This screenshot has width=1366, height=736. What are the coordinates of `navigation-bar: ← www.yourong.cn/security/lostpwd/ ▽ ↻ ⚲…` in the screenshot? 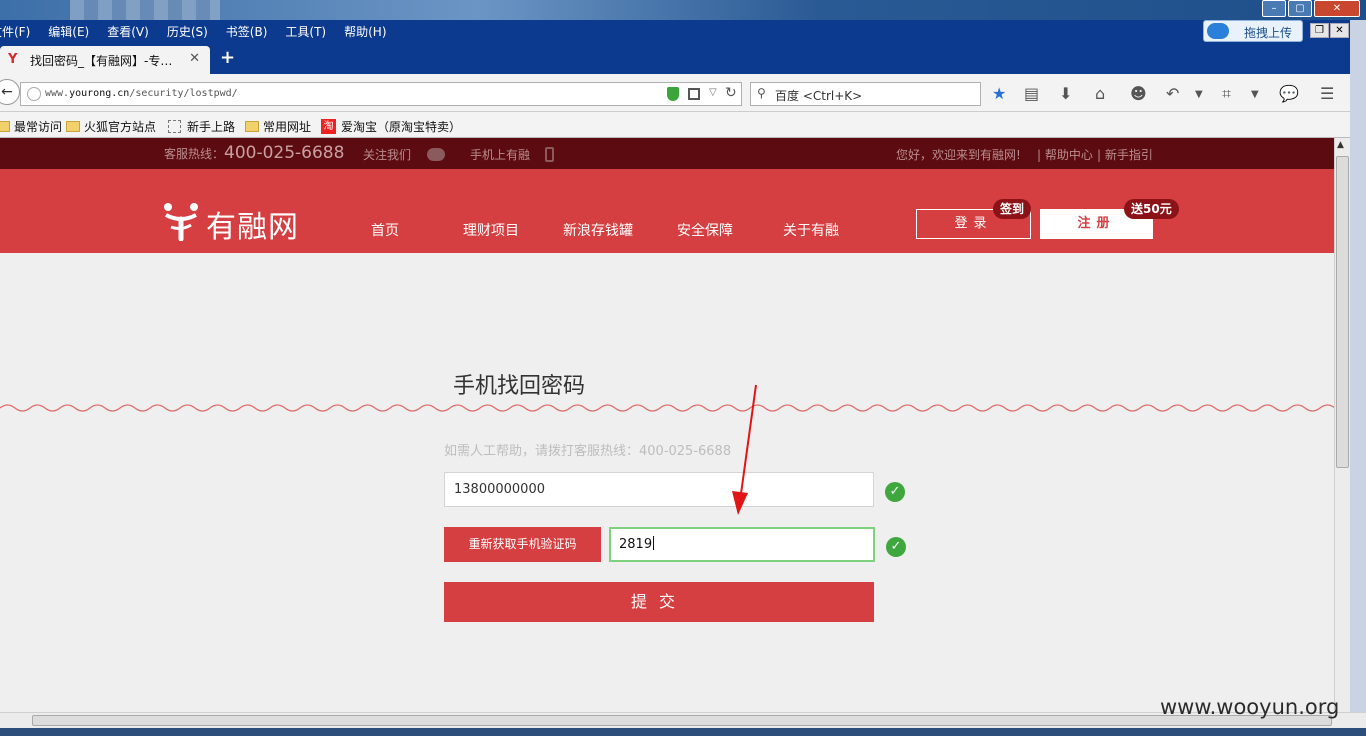 It's located at (683, 93).